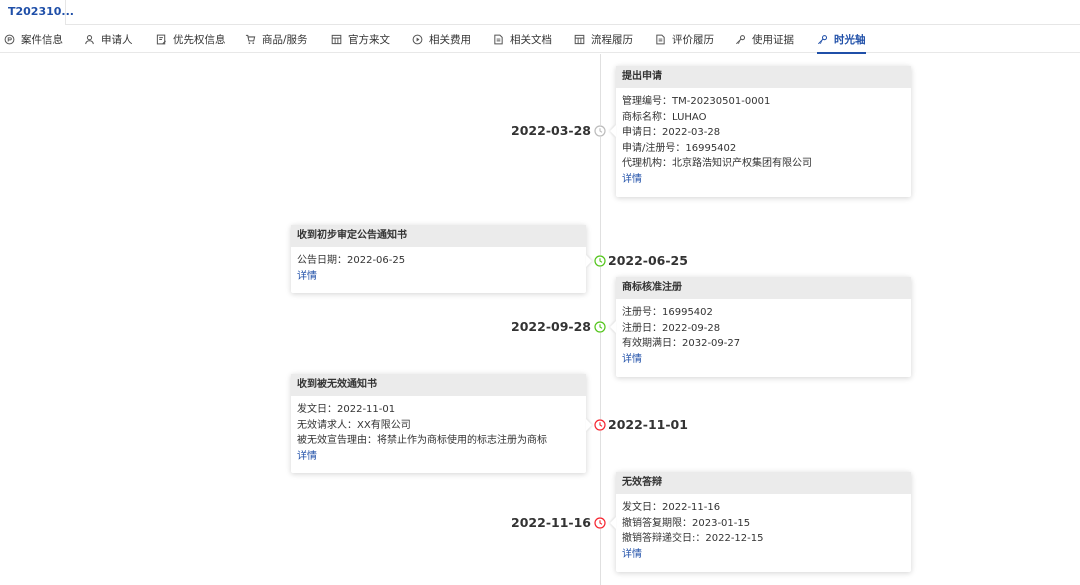 This screenshot has width=1080, height=585. Describe the element at coordinates (579, 39) in the screenshot. I see `table-icon` at that location.